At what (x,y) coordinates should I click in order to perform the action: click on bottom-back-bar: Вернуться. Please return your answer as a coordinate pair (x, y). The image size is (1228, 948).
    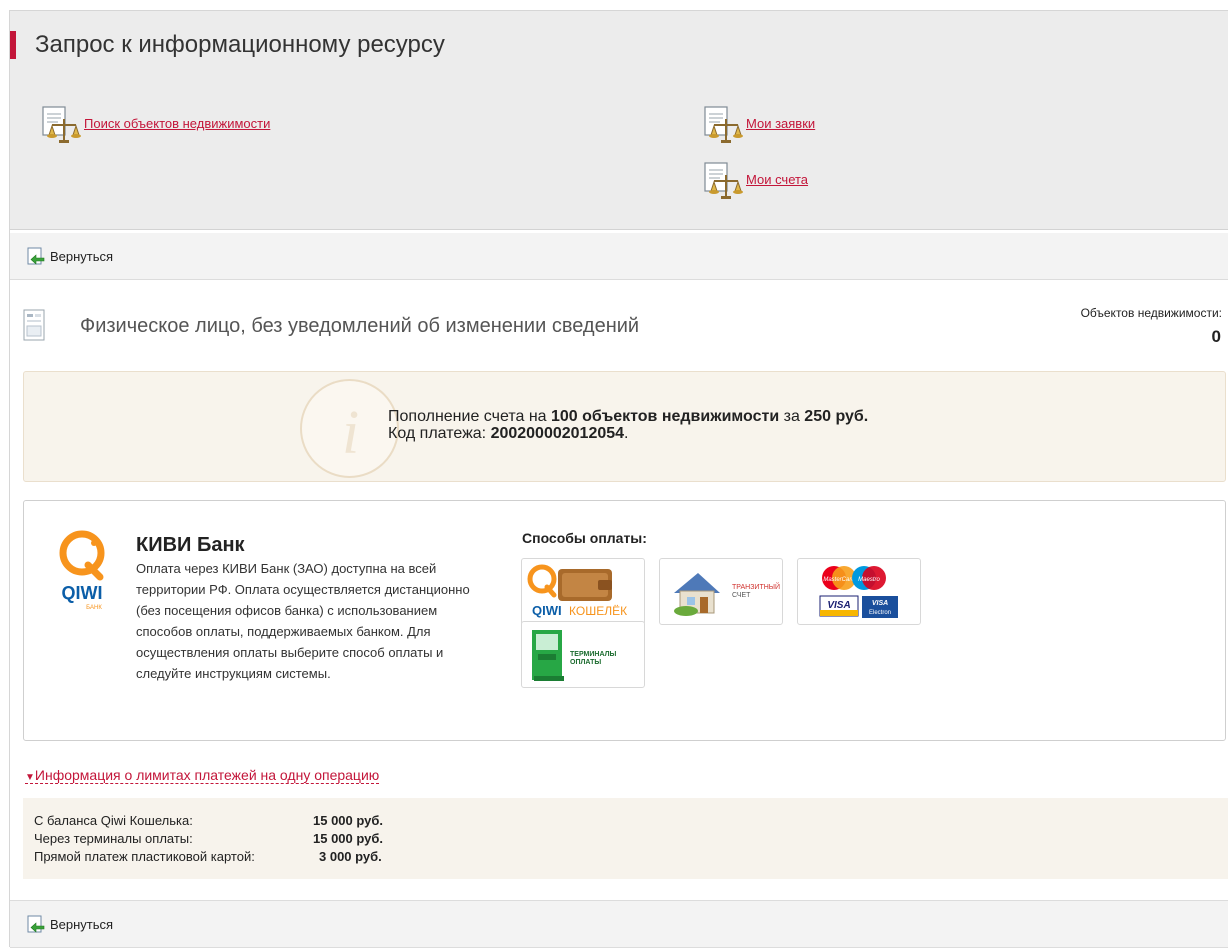
    Looking at the image, I should click on (619, 924).